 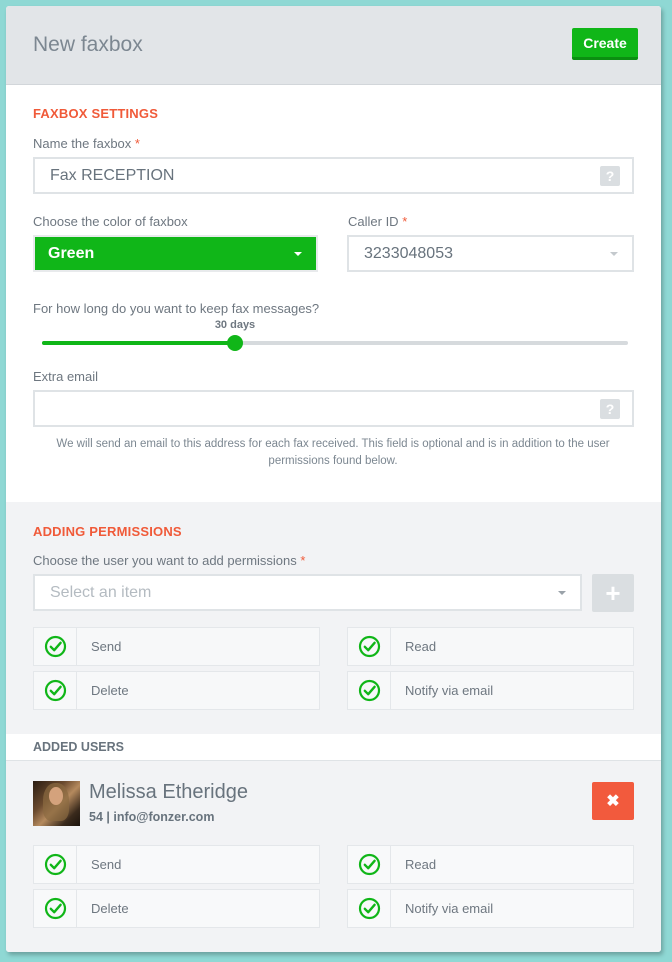 What do you see at coordinates (176, 646) in the screenshot?
I see `permission-send: Send` at bounding box center [176, 646].